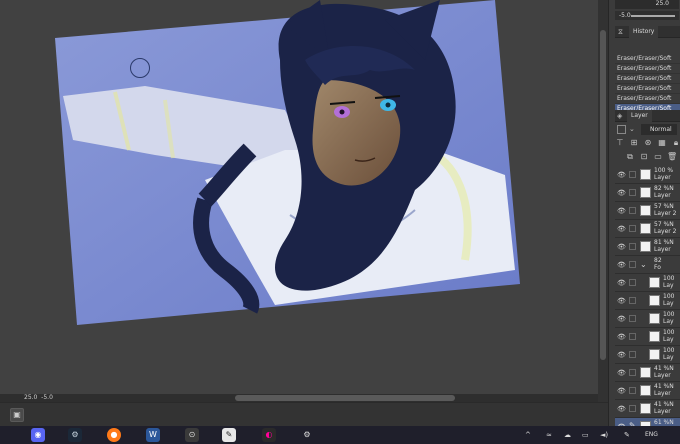 Image resolution: width=680 pixels, height=444 pixels. Describe the element at coordinates (665, 231) in the screenshot. I see `layer-name: Layer 2` at that location.